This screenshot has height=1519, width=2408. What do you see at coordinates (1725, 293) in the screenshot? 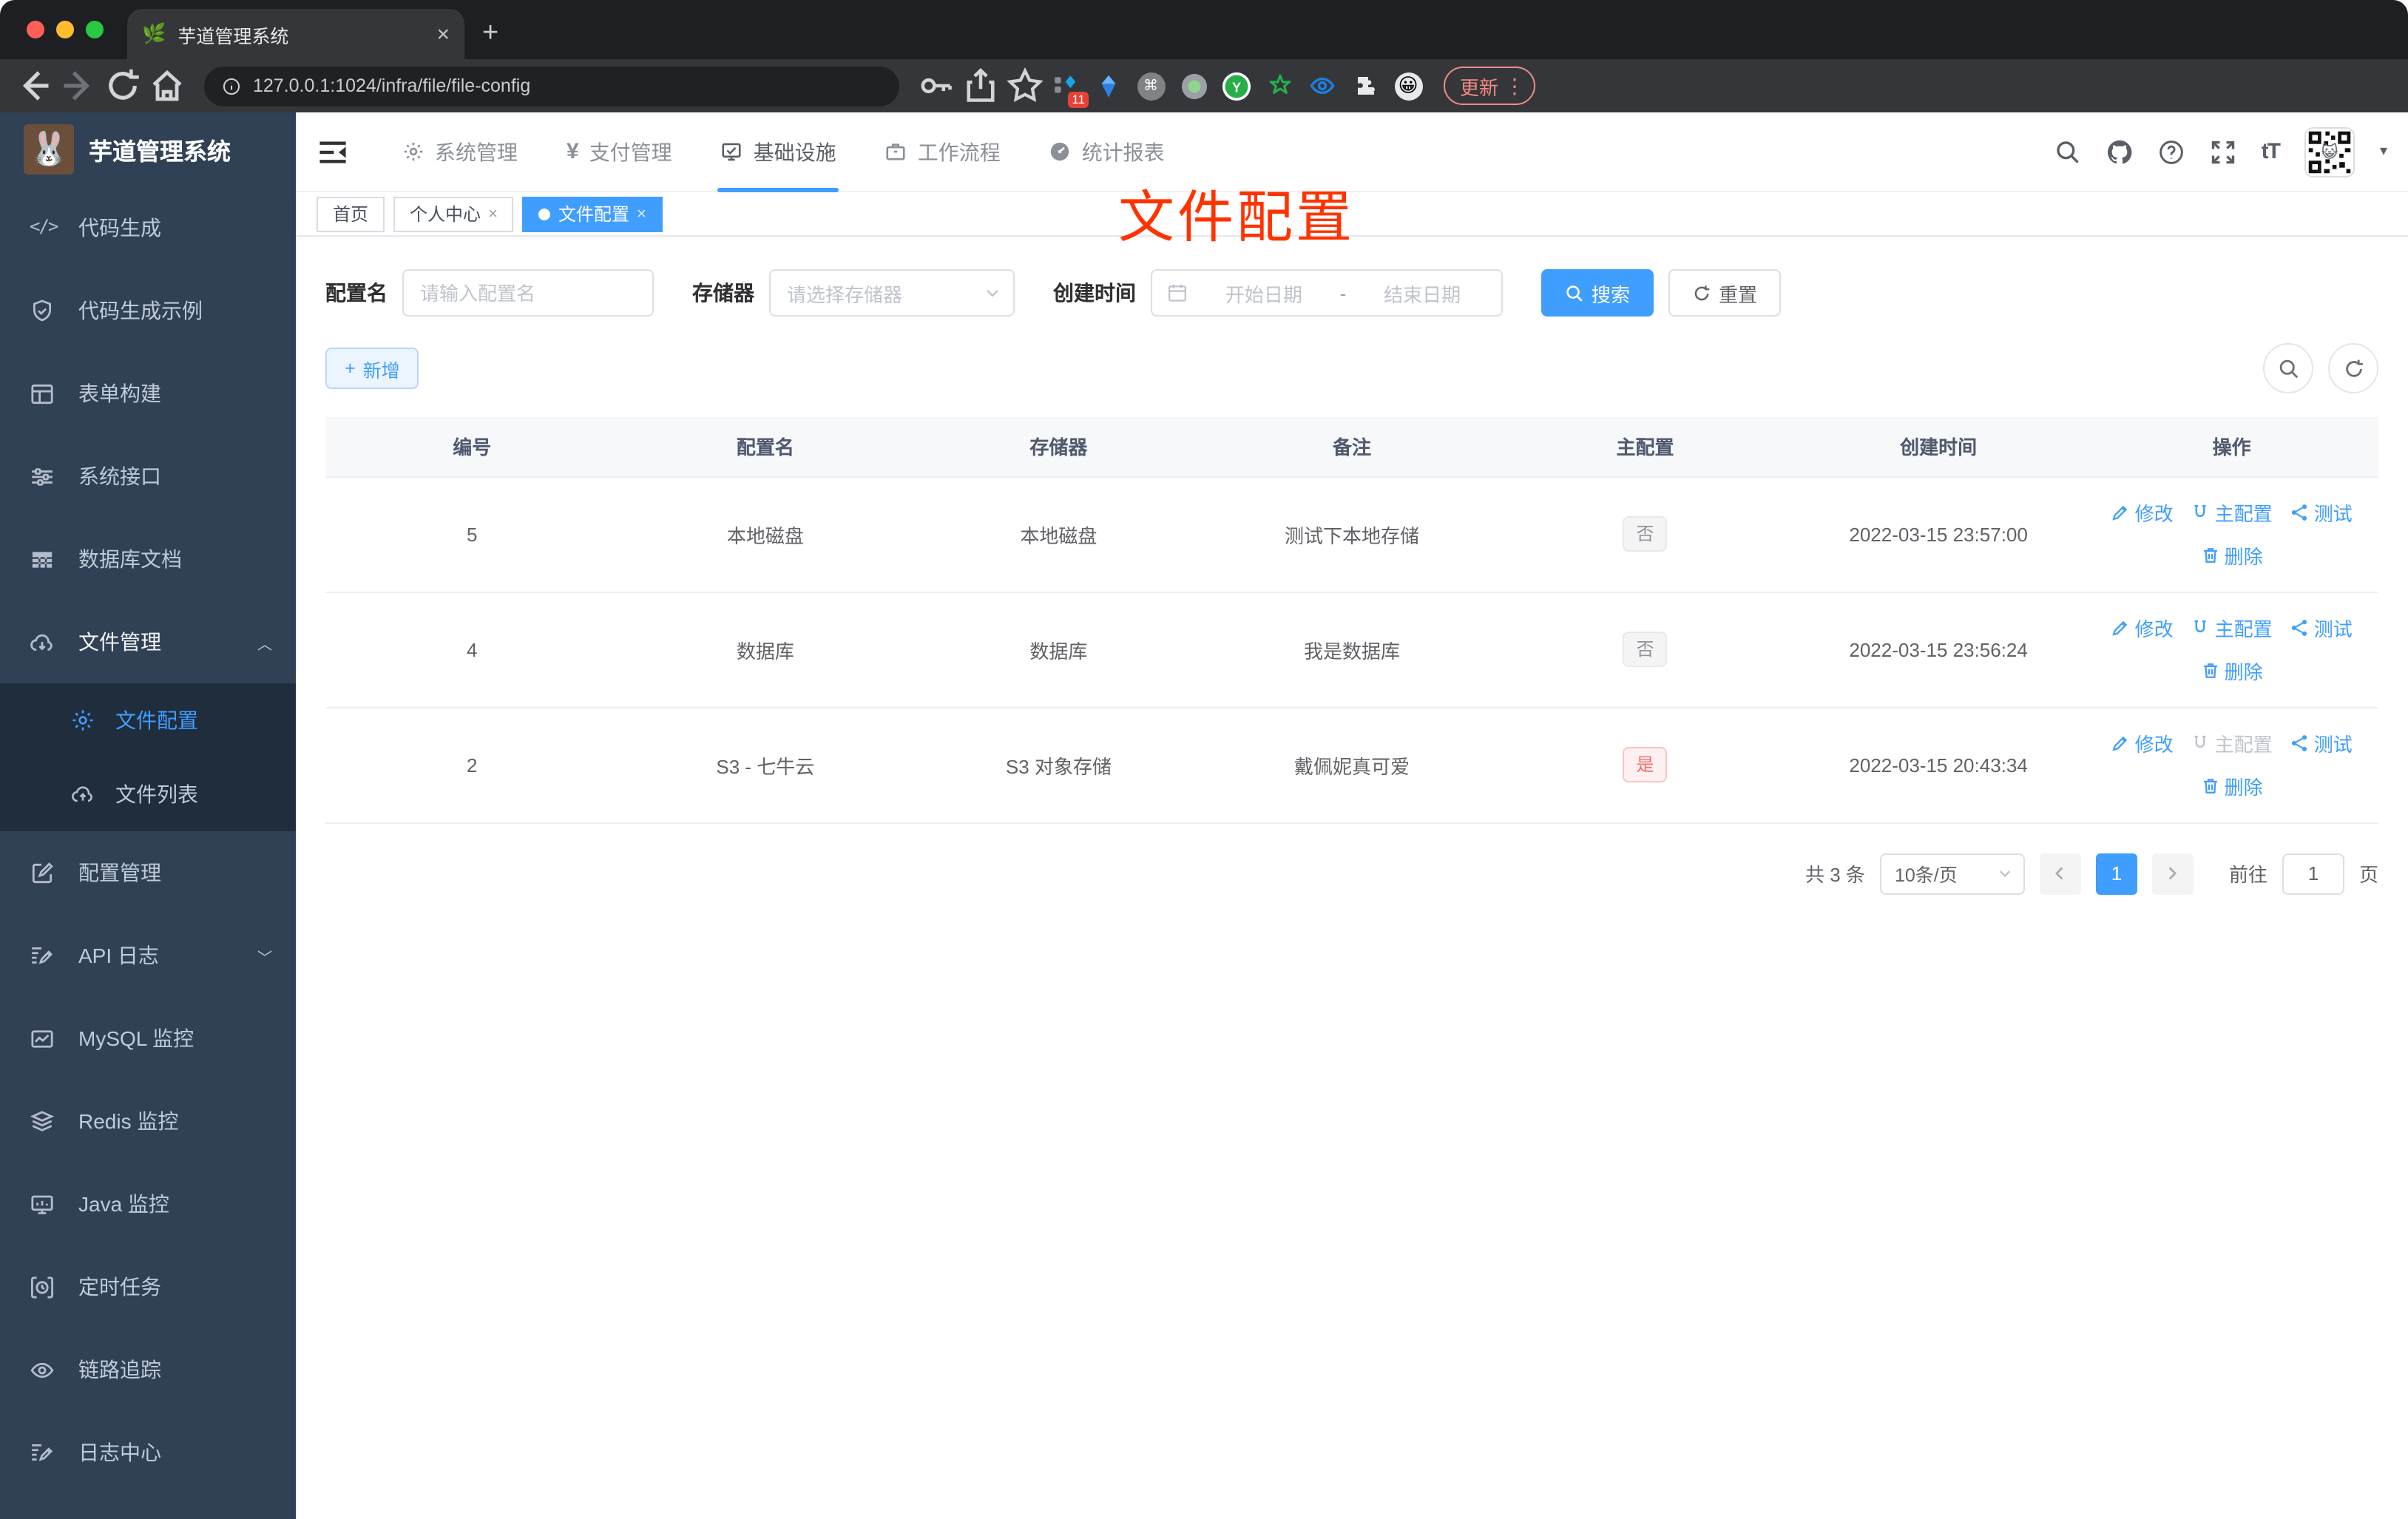
I see `reset-button: 重置` at bounding box center [1725, 293].